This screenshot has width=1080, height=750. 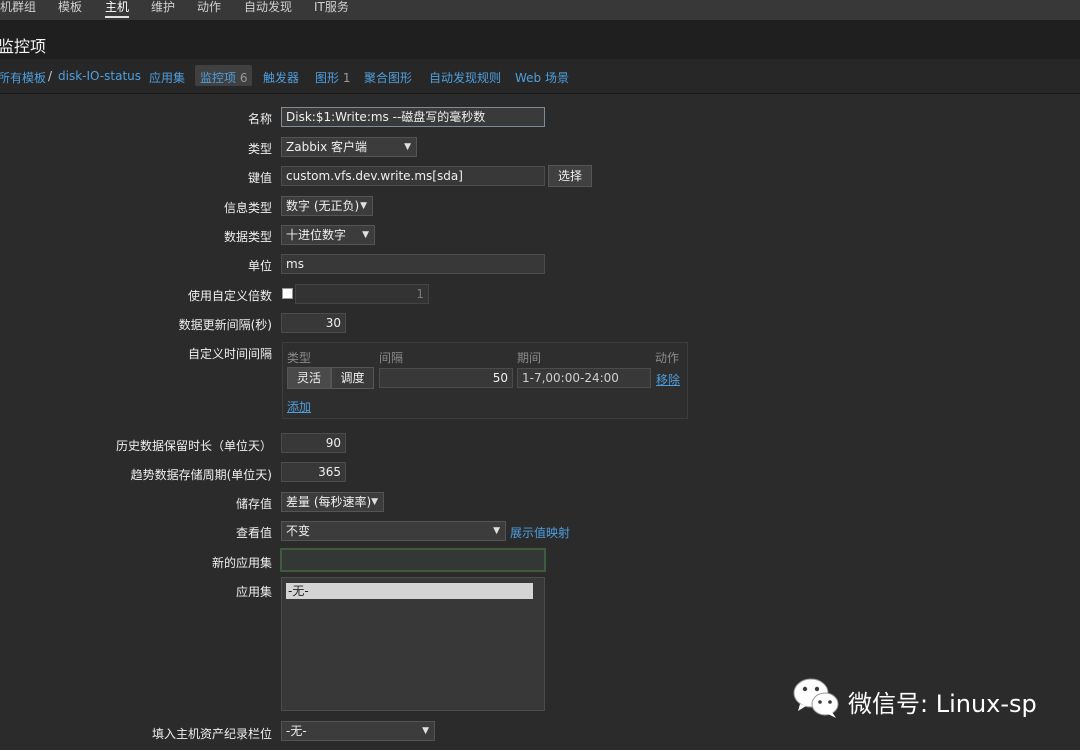 What do you see at coordinates (529, 358) in the screenshot?
I see `col-period-header: 期间` at bounding box center [529, 358].